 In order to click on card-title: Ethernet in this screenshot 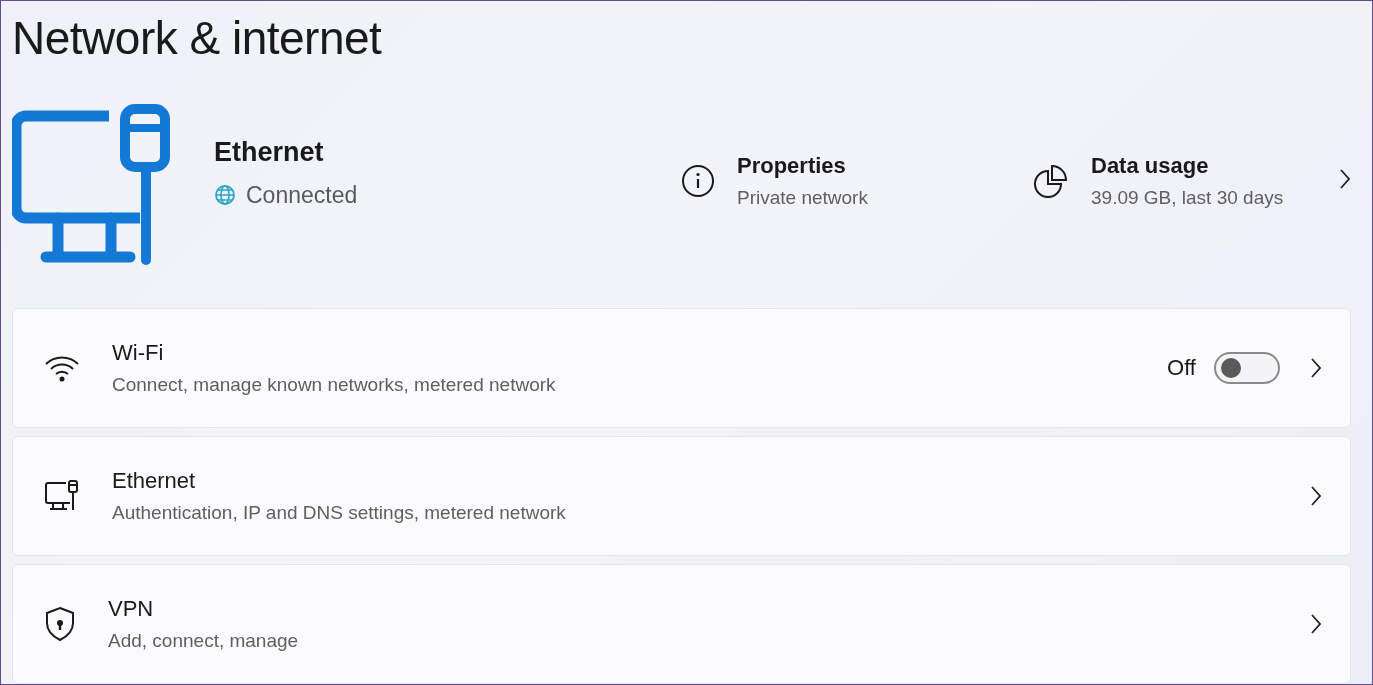, I will do `click(154, 481)`.